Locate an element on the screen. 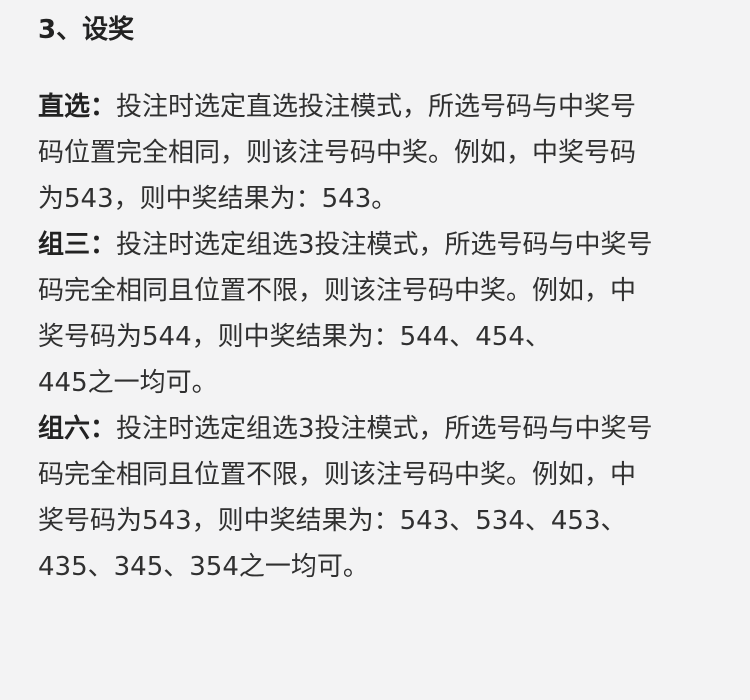 Image resolution: width=750 pixels, height=700 pixels. rule-line: 435、345、354之一均可。 is located at coordinates (203, 567).